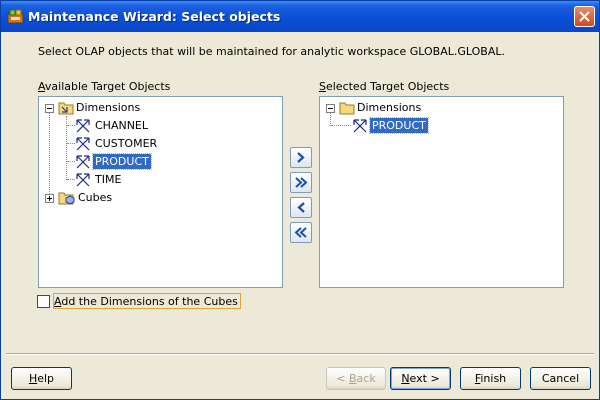 The height and width of the screenshot is (400, 600). Describe the element at coordinates (154, 16) in the screenshot. I see `window-title: Maintenance Wizard: Select objects` at that location.